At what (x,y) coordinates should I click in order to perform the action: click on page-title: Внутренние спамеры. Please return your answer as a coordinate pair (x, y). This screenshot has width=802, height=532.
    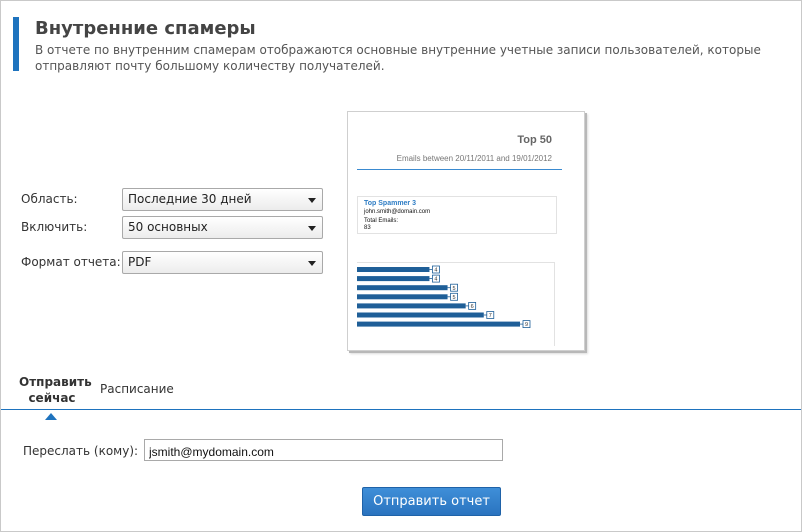
    Looking at the image, I should click on (145, 28).